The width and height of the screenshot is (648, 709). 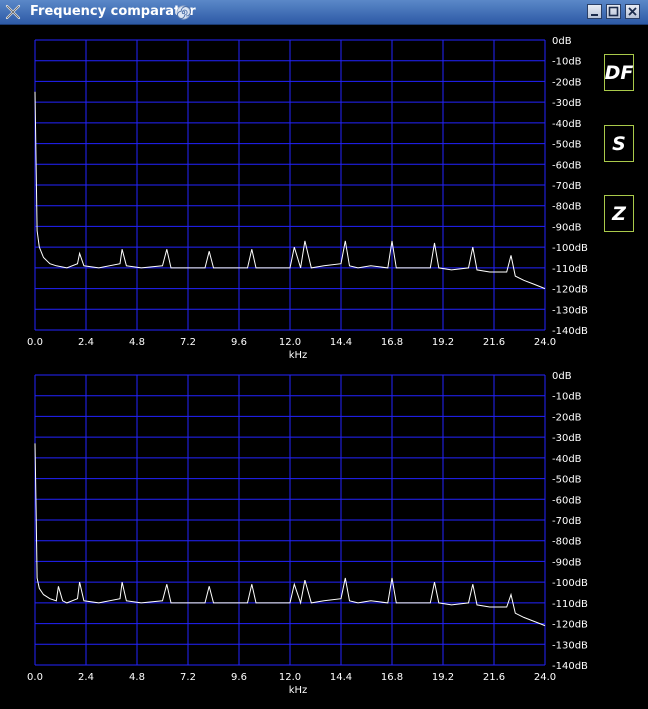 What do you see at coordinates (183, 12) in the screenshot?
I see `spiral-icon` at bounding box center [183, 12].